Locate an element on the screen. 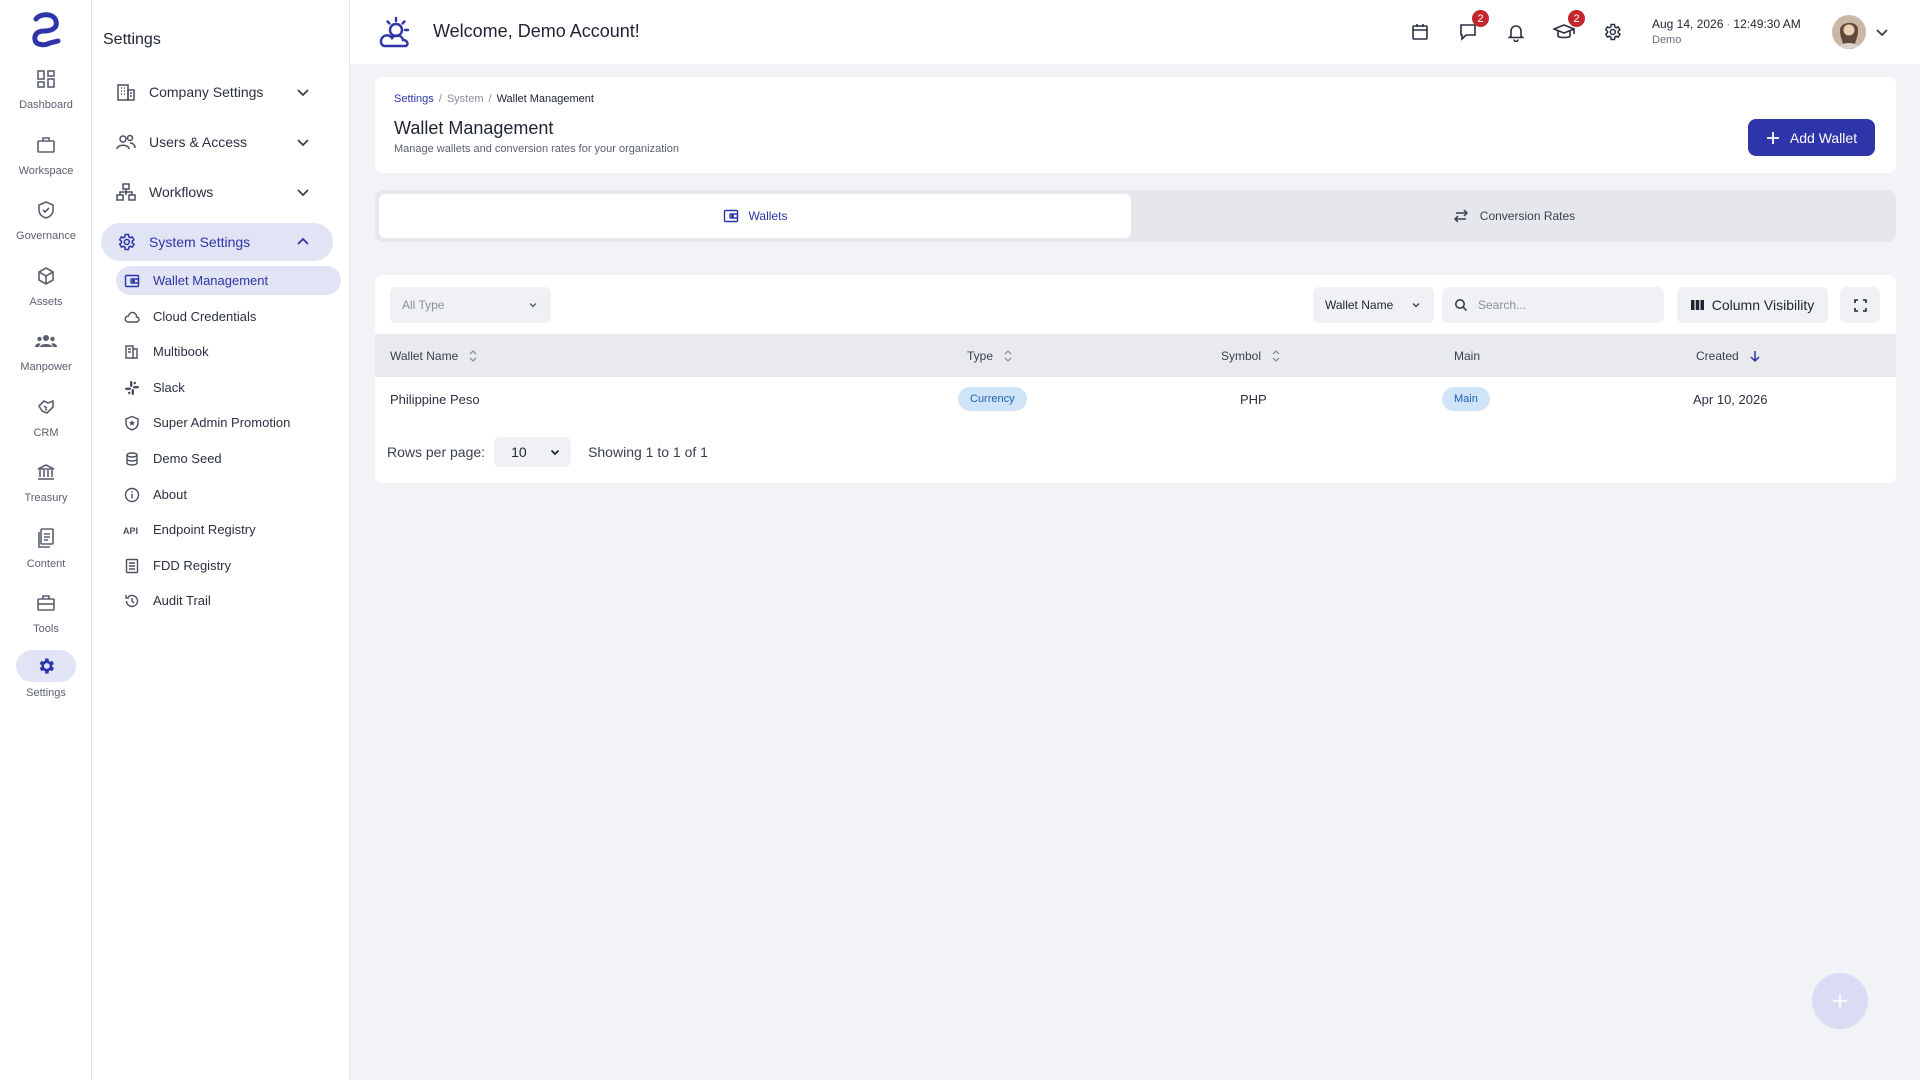 The width and height of the screenshot is (1920, 1080). datetime-display: Aug 14, 2026 · 12:49:30 AM is located at coordinates (1726, 24).